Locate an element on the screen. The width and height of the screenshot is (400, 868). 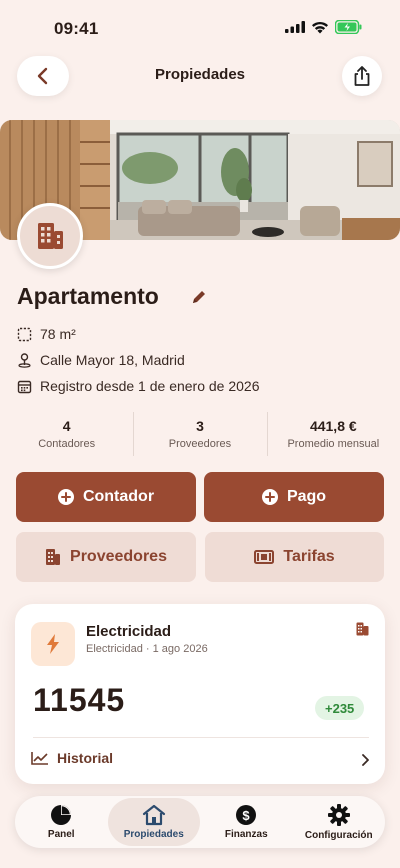
stat-label: Contadores is located at coordinates (67, 444).